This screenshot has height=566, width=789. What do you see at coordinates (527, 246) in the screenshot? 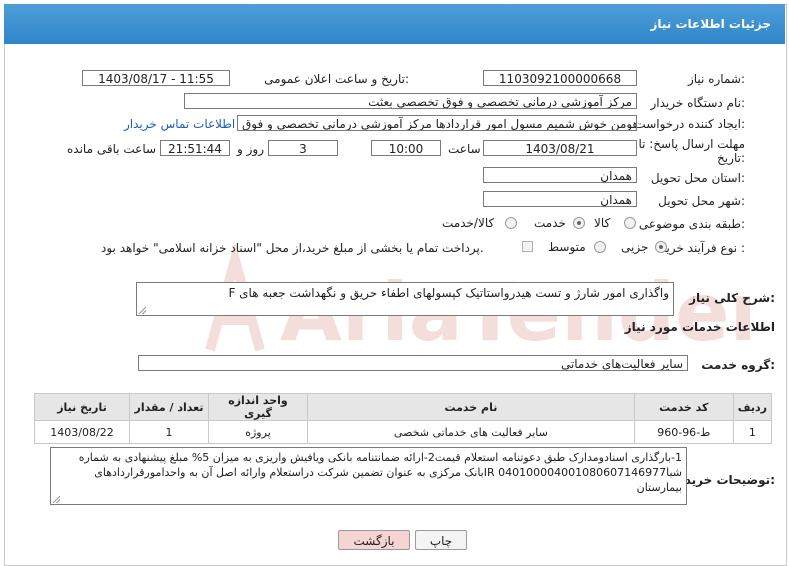
I see `treasury-payment-checkbox` at bounding box center [527, 246].